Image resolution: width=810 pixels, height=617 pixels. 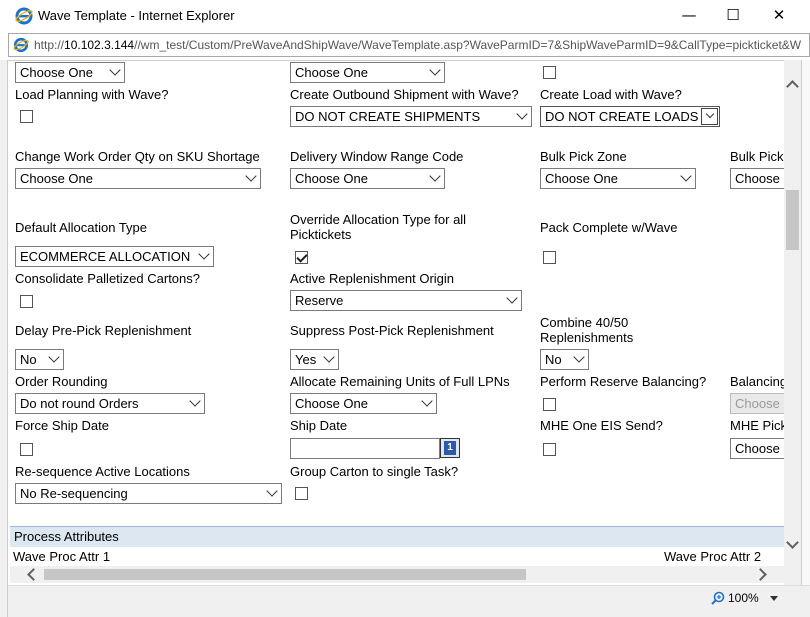 I want to click on bulk-pick-zone-select: Choose One, so click(x=618, y=178).